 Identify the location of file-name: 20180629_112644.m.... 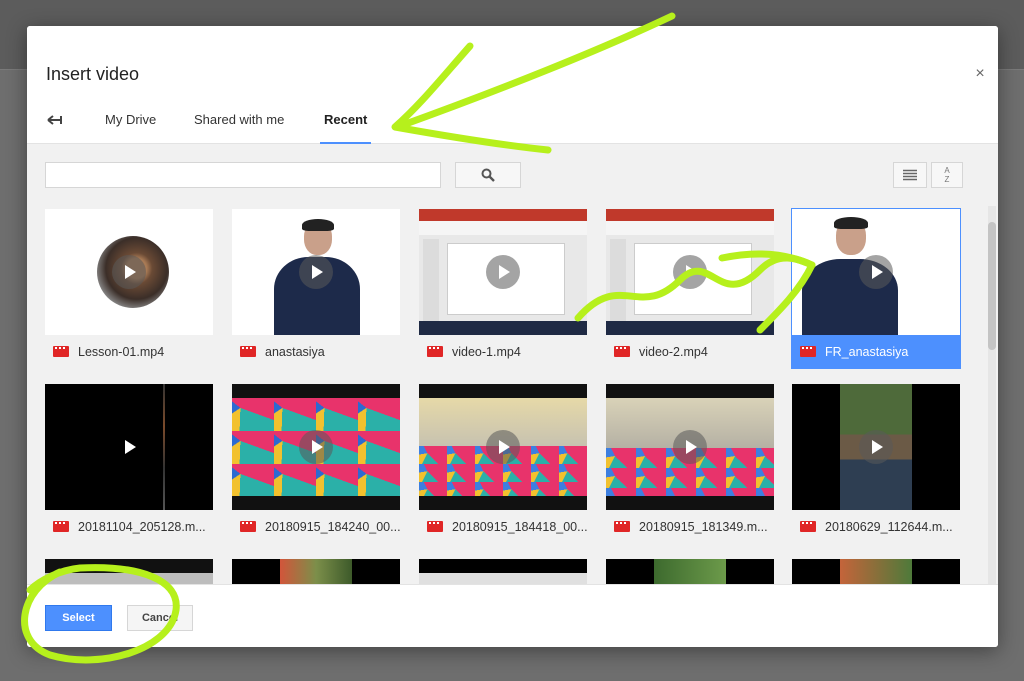
(889, 526).